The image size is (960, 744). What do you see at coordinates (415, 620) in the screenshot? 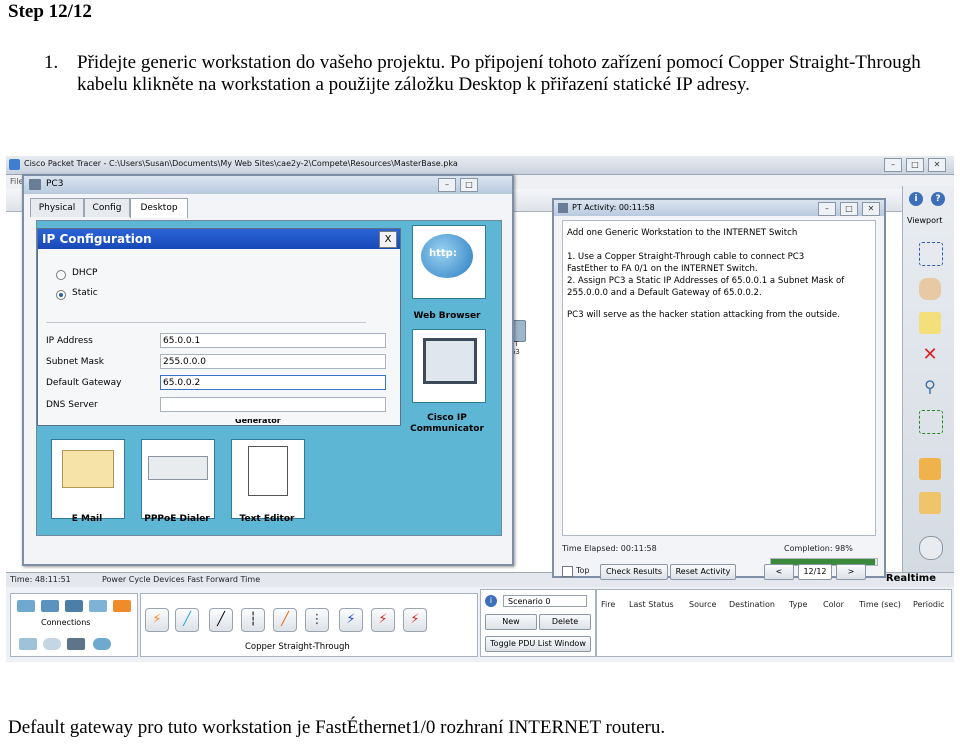
I see `serial-dte-icon: ⚡` at bounding box center [415, 620].